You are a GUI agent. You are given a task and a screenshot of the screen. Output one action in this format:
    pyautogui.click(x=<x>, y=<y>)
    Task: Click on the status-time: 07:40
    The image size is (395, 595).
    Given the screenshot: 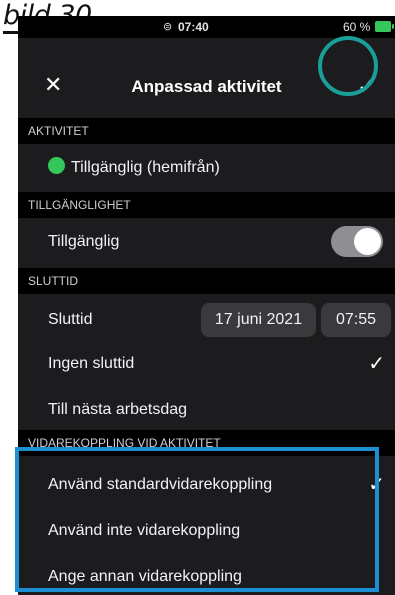 What is the action you would take?
    pyautogui.click(x=193, y=27)
    